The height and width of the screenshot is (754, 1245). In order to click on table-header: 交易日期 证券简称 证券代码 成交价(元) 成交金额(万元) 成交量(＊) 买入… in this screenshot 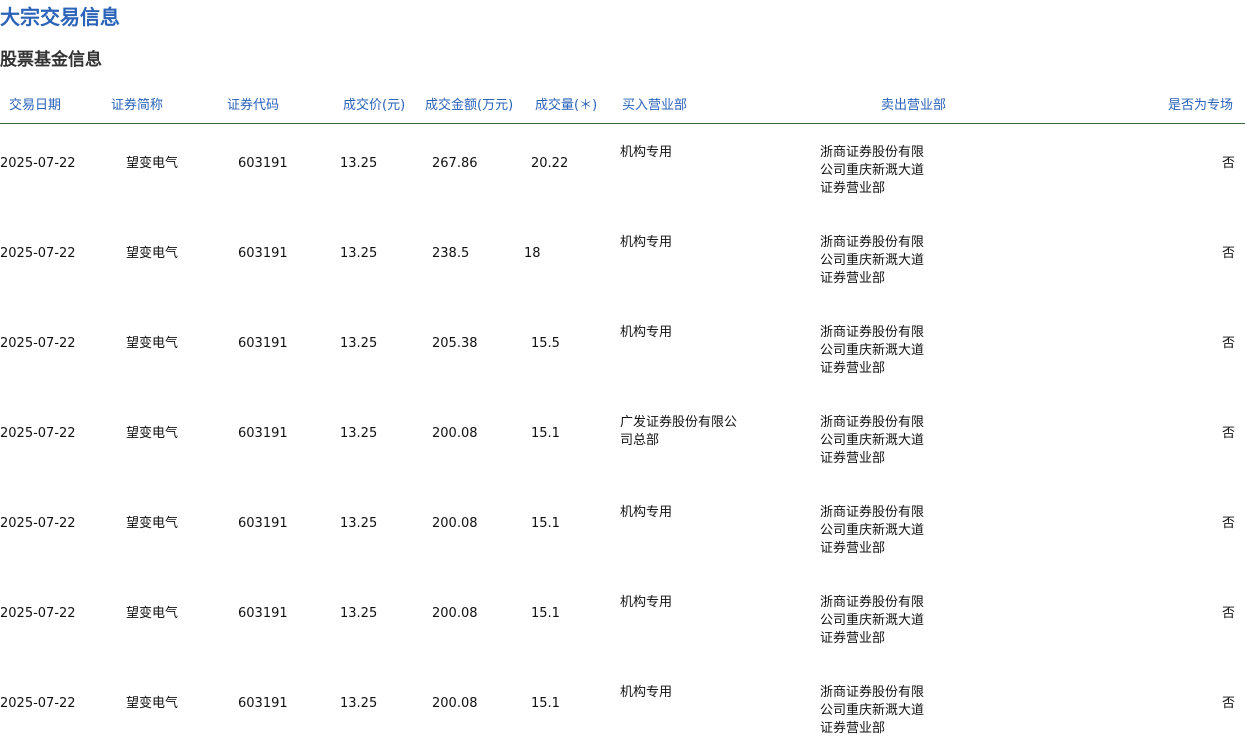, I will do `click(622, 106)`.